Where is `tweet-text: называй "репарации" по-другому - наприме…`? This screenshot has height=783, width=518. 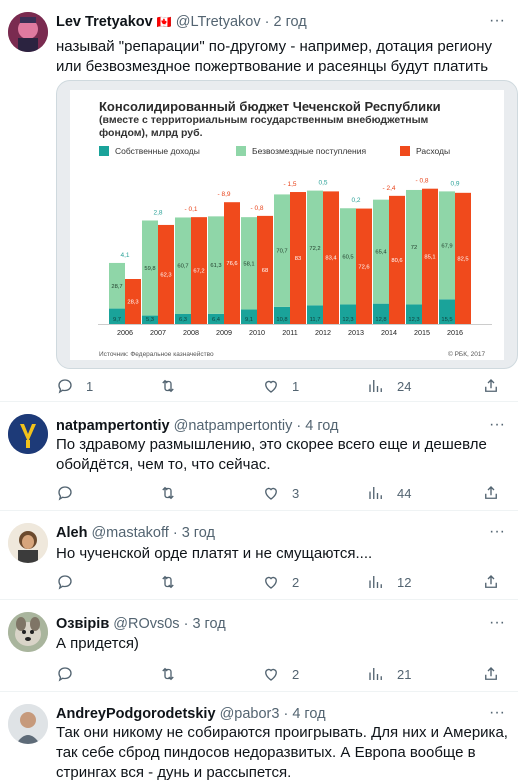 tweet-text: называй "репарации" по-другому - наприме… is located at coordinates (274, 56).